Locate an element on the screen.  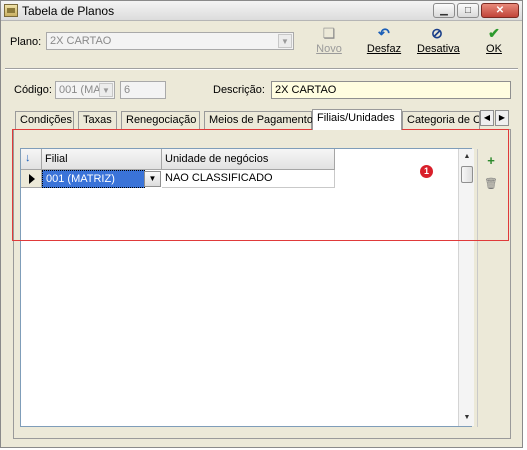
check-icon: ✔ is located at coordinates (494, 33).